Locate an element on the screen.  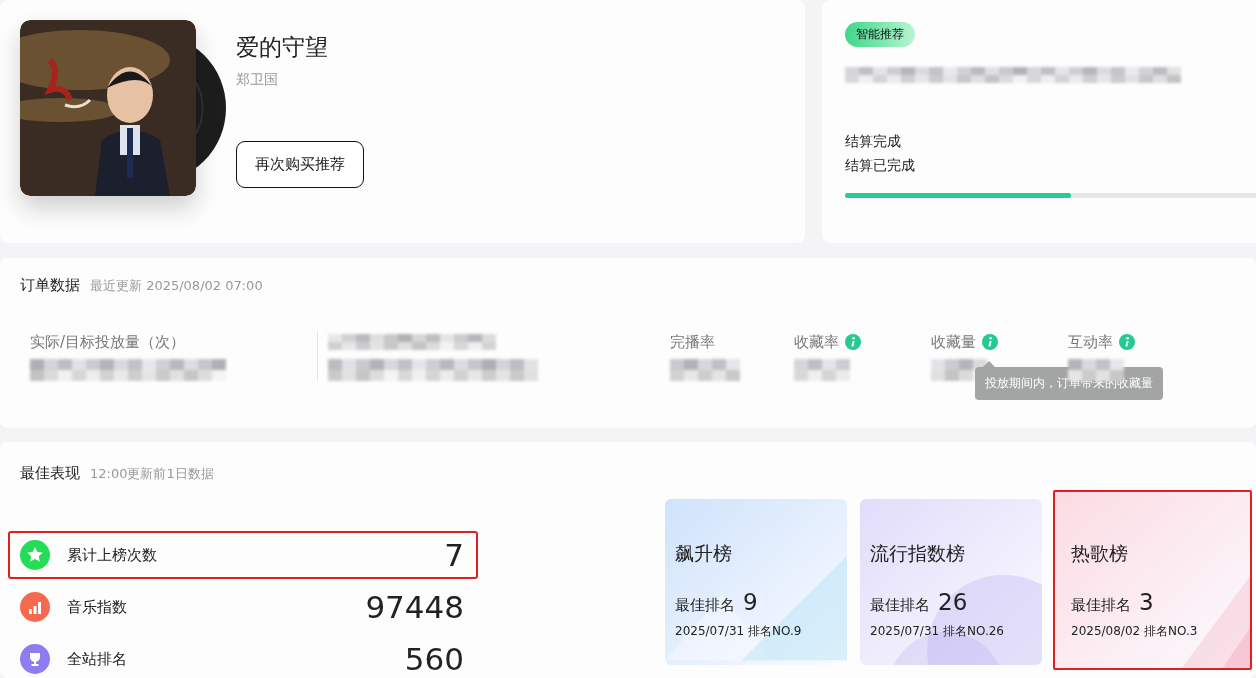
metric-label: 完播率 is located at coordinates (692, 342).